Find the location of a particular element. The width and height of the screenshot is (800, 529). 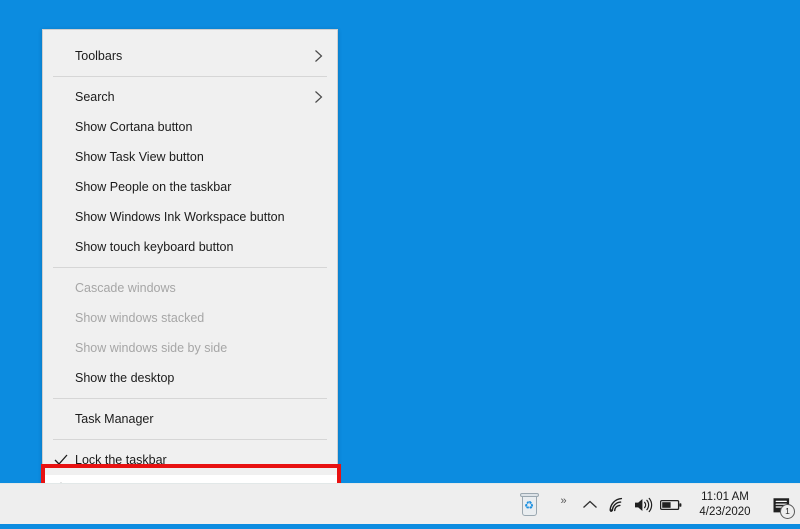

speaker-icon is located at coordinates (643, 504).